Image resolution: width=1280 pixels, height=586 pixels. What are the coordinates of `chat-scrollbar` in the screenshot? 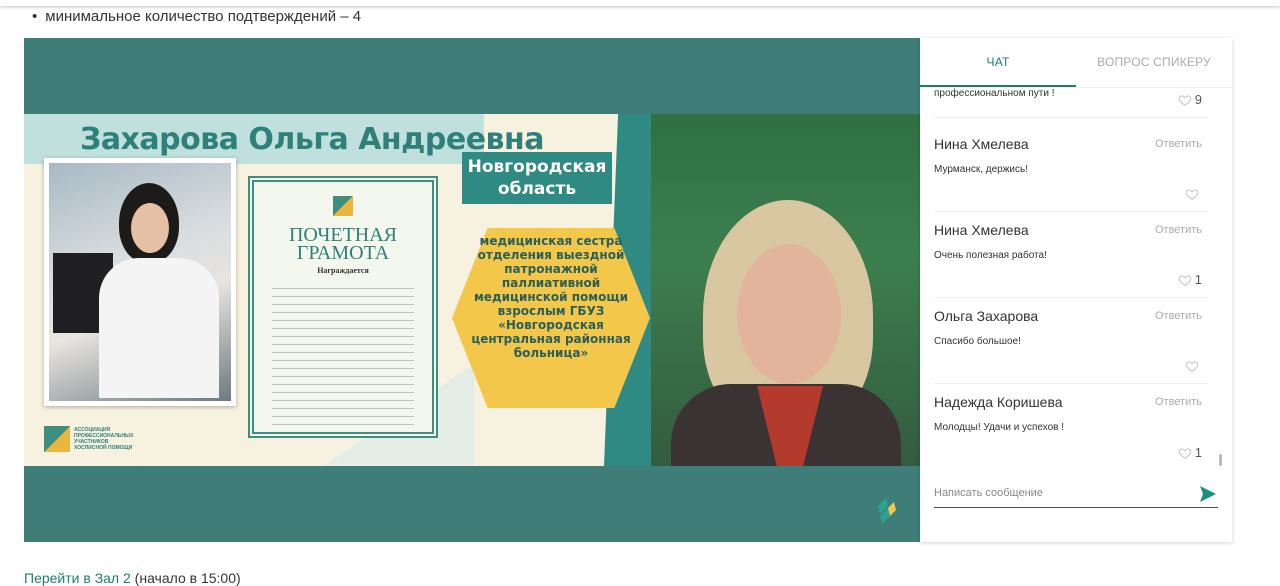 It's located at (1220, 278).